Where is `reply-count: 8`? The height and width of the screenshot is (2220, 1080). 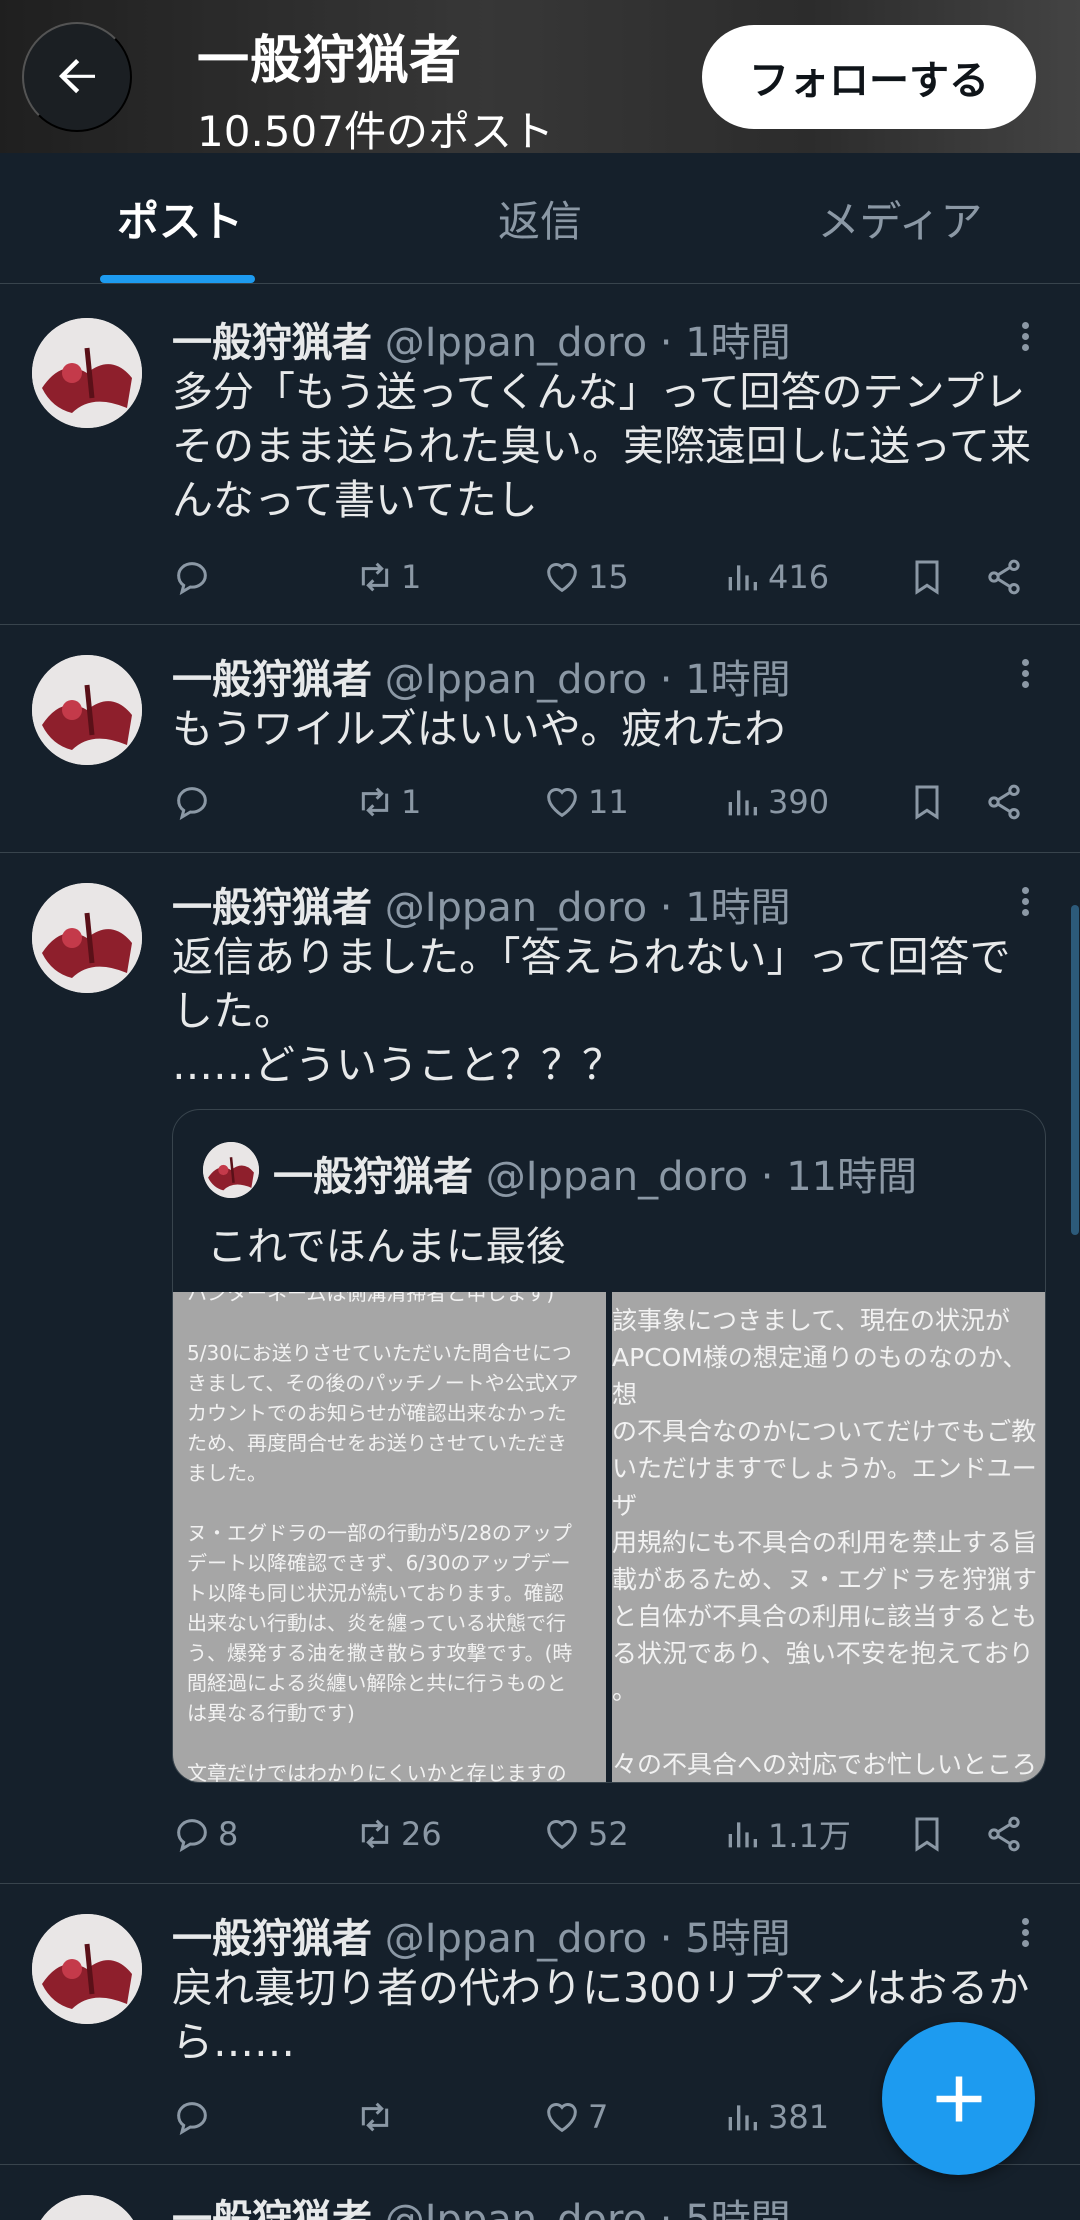 reply-count: 8 is located at coordinates (228, 1834).